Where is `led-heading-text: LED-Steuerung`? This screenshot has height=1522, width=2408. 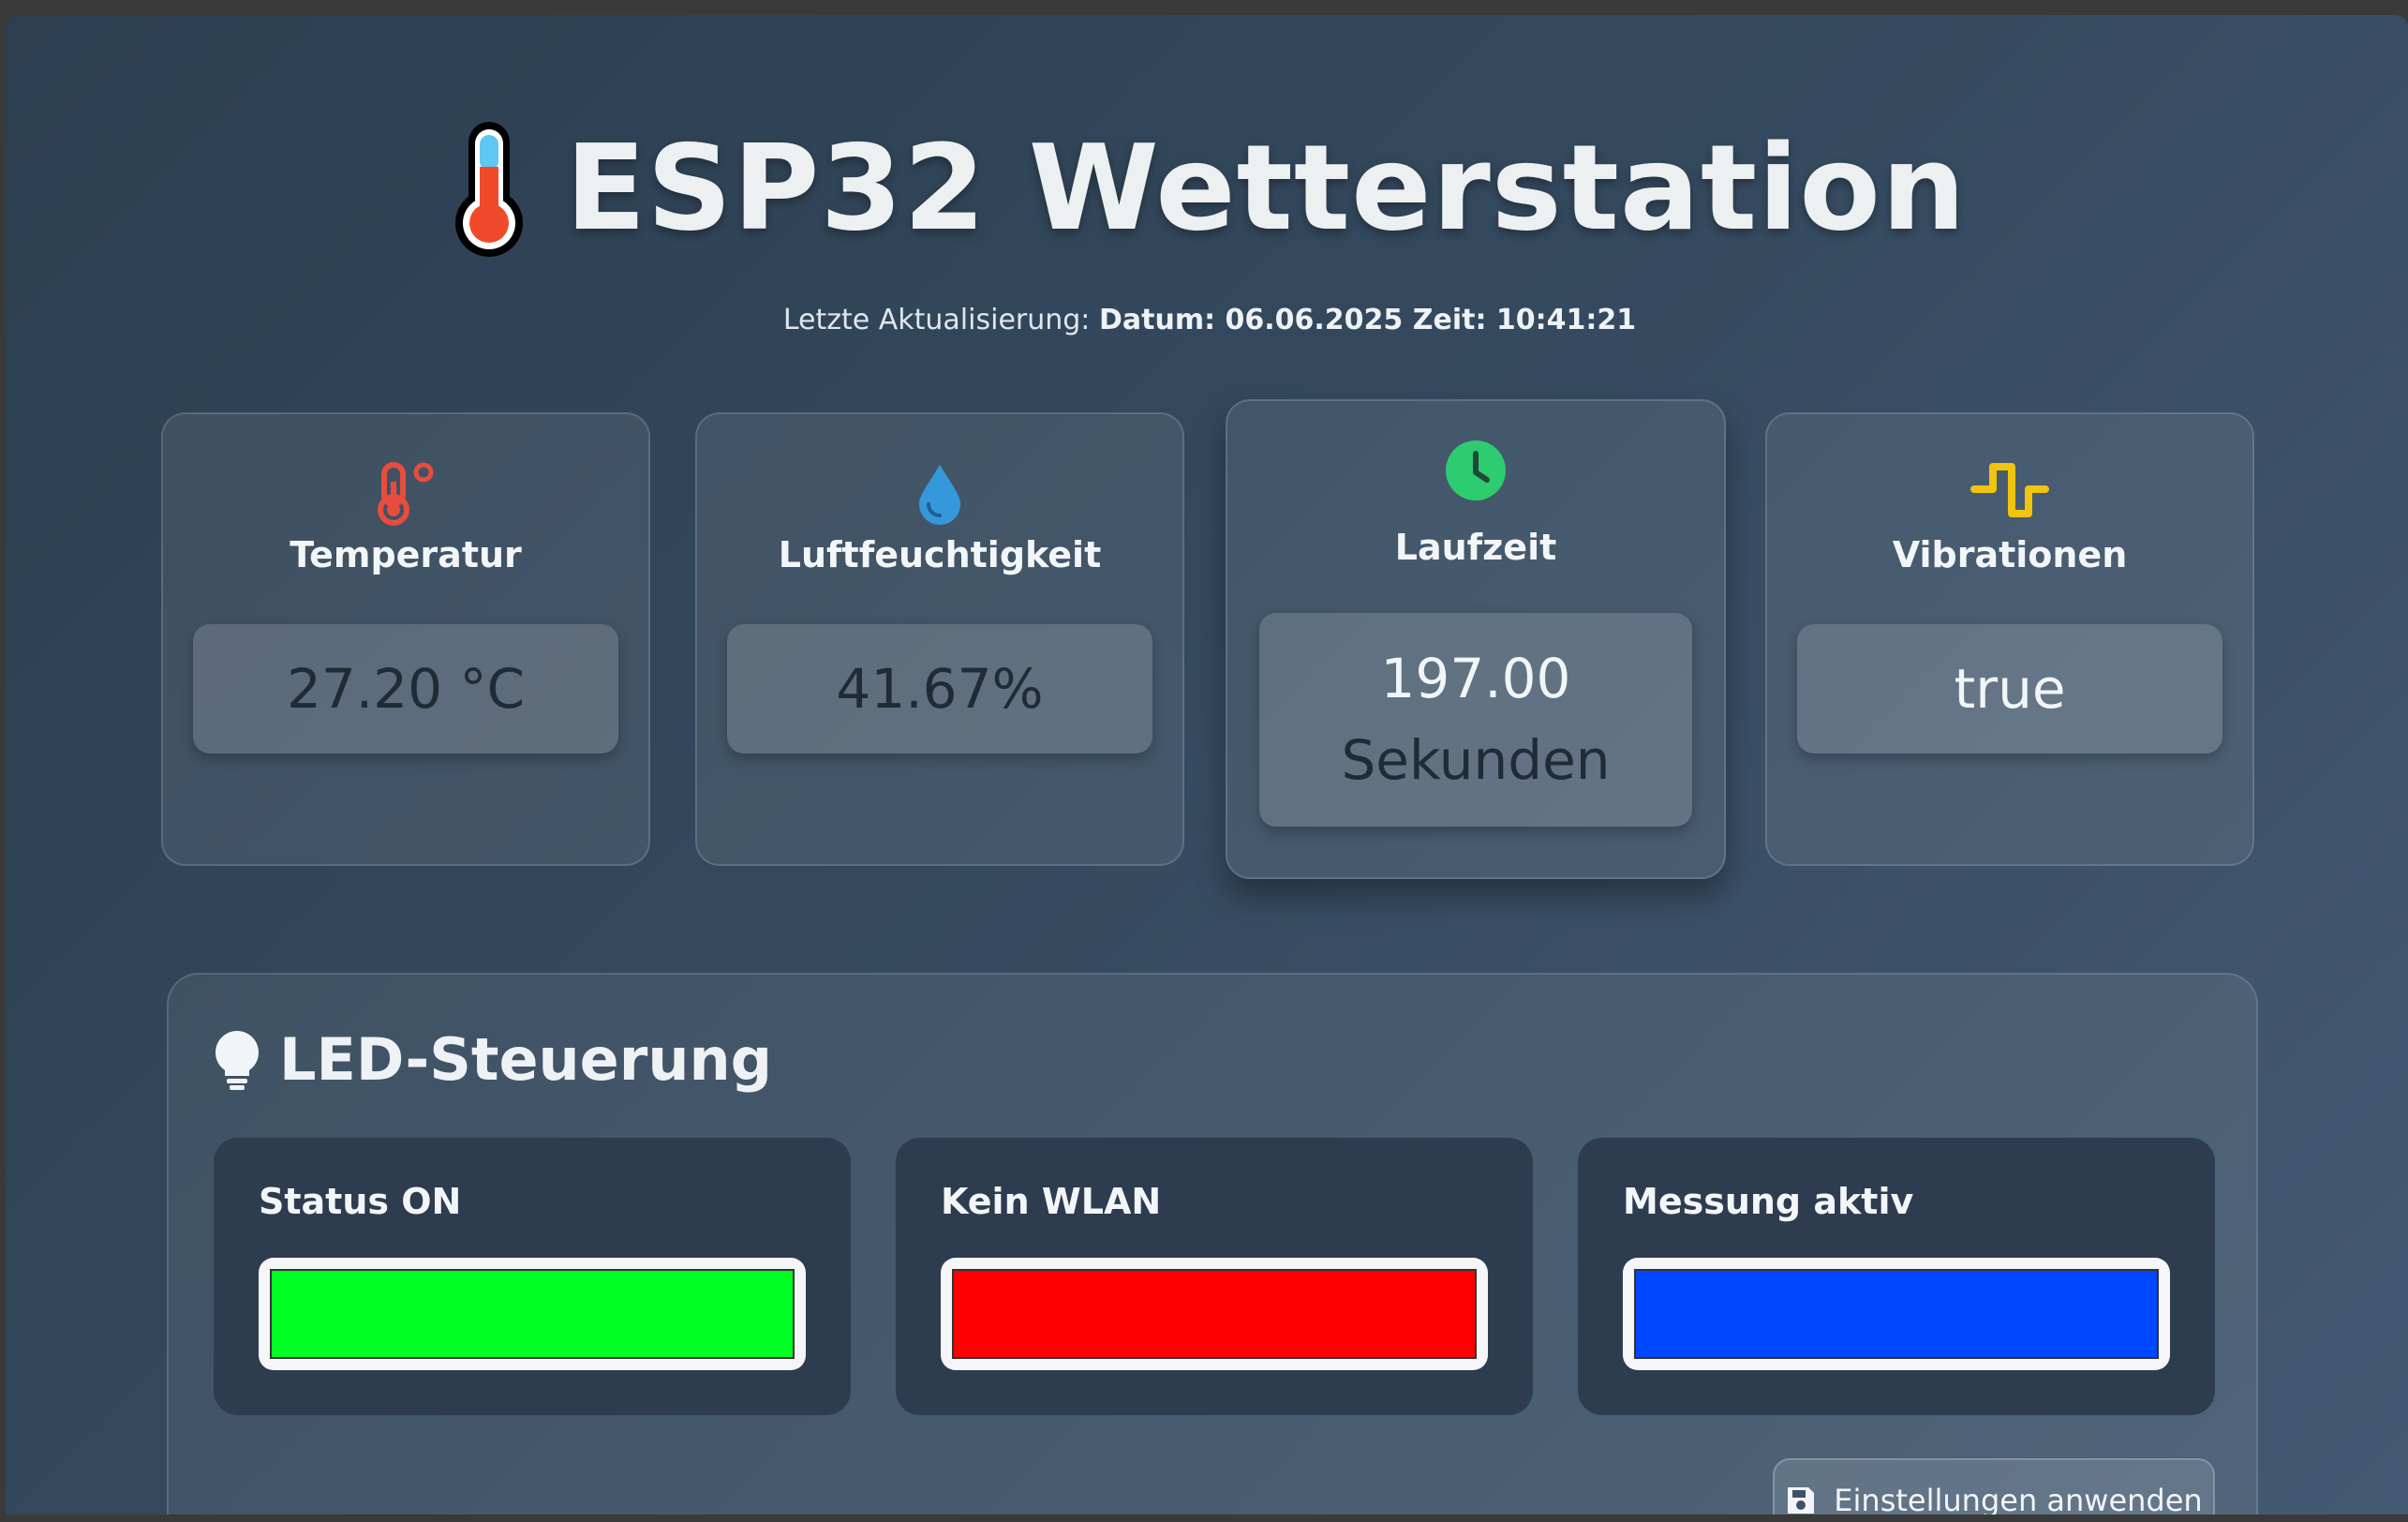
led-heading-text: LED-Steuerung is located at coordinates (525, 1059).